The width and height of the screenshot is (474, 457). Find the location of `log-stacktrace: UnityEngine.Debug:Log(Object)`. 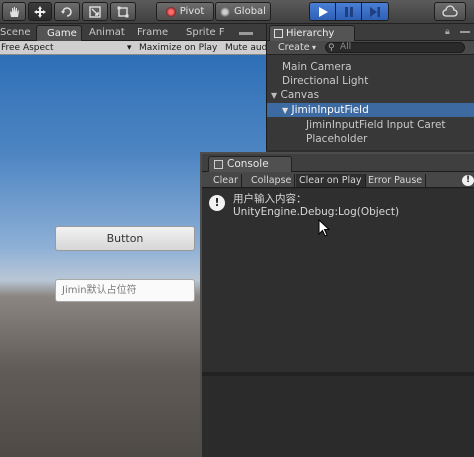

log-stacktrace: UnityEngine.Debug:Log(Object) is located at coordinates (316, 212).